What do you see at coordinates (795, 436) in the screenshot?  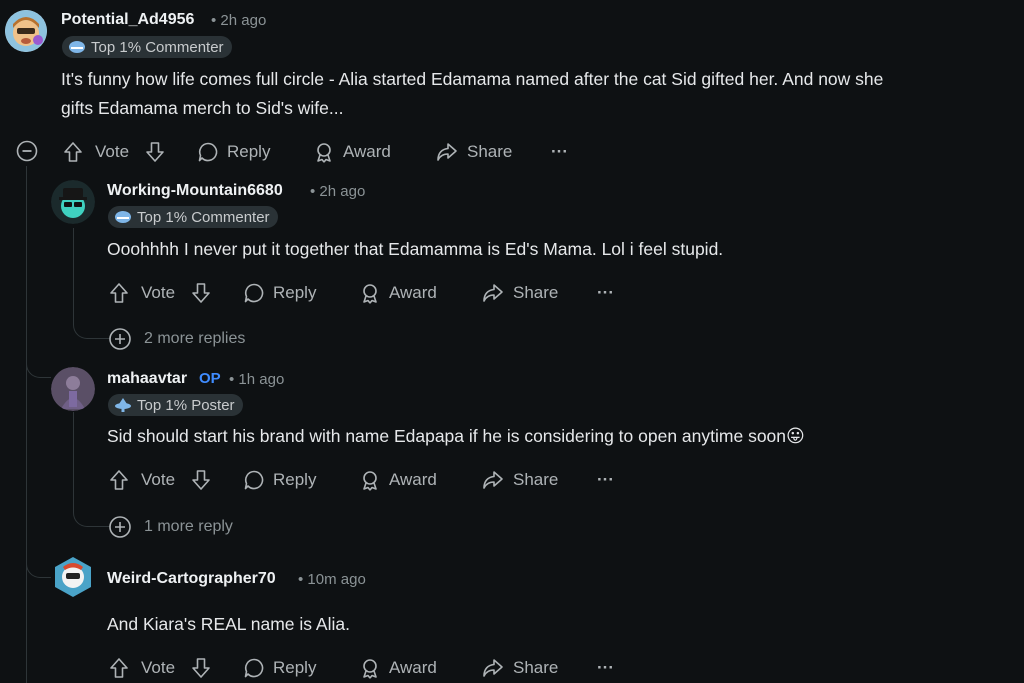 I see `tongue-emoji: 😛` at bounding box center [795, 436].